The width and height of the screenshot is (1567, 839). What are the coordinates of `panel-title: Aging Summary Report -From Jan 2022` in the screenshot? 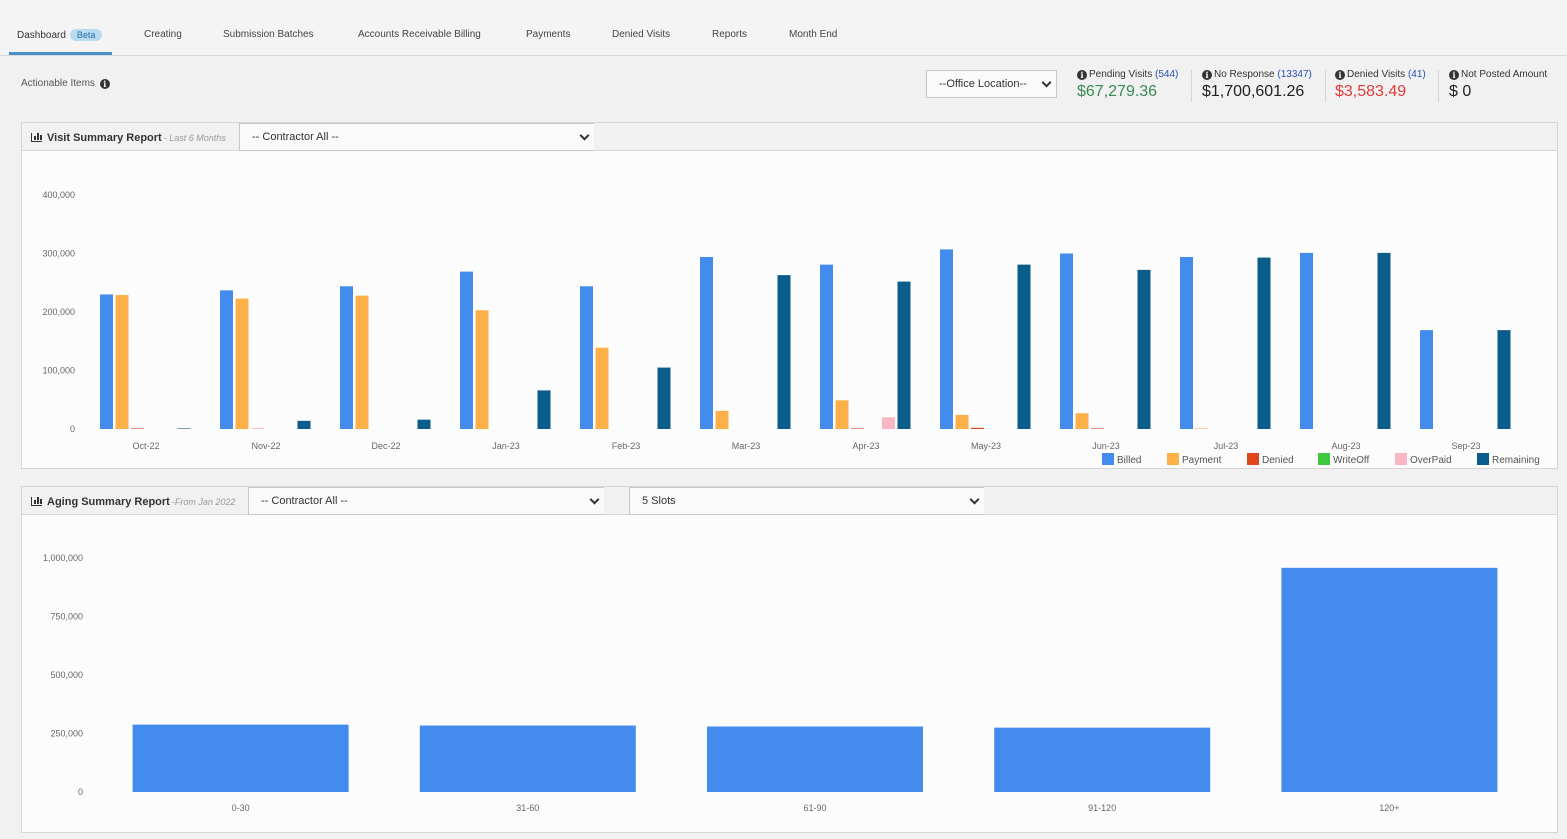 It's located at (133, 502).